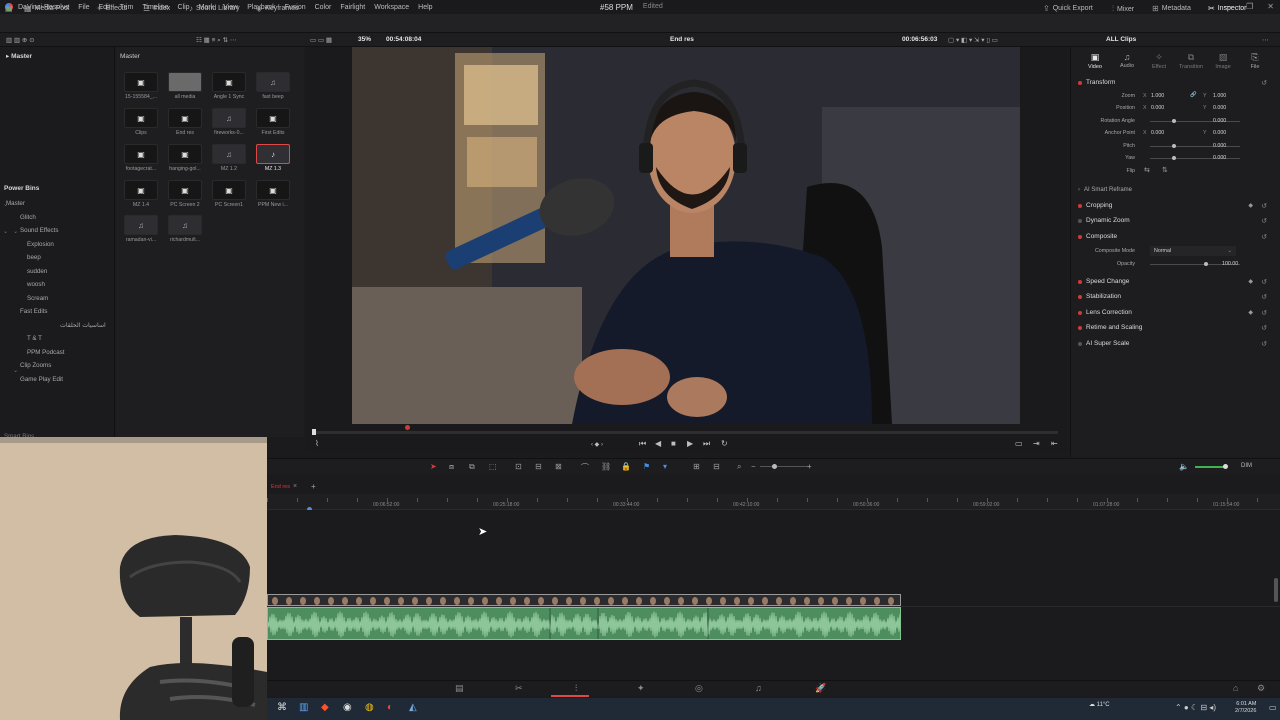 The height and width of the screenshot is (720, 1280). Describe the element at coordinates (156, 8) in the screenshot. I see `index-button: ☰ Index` at that location.